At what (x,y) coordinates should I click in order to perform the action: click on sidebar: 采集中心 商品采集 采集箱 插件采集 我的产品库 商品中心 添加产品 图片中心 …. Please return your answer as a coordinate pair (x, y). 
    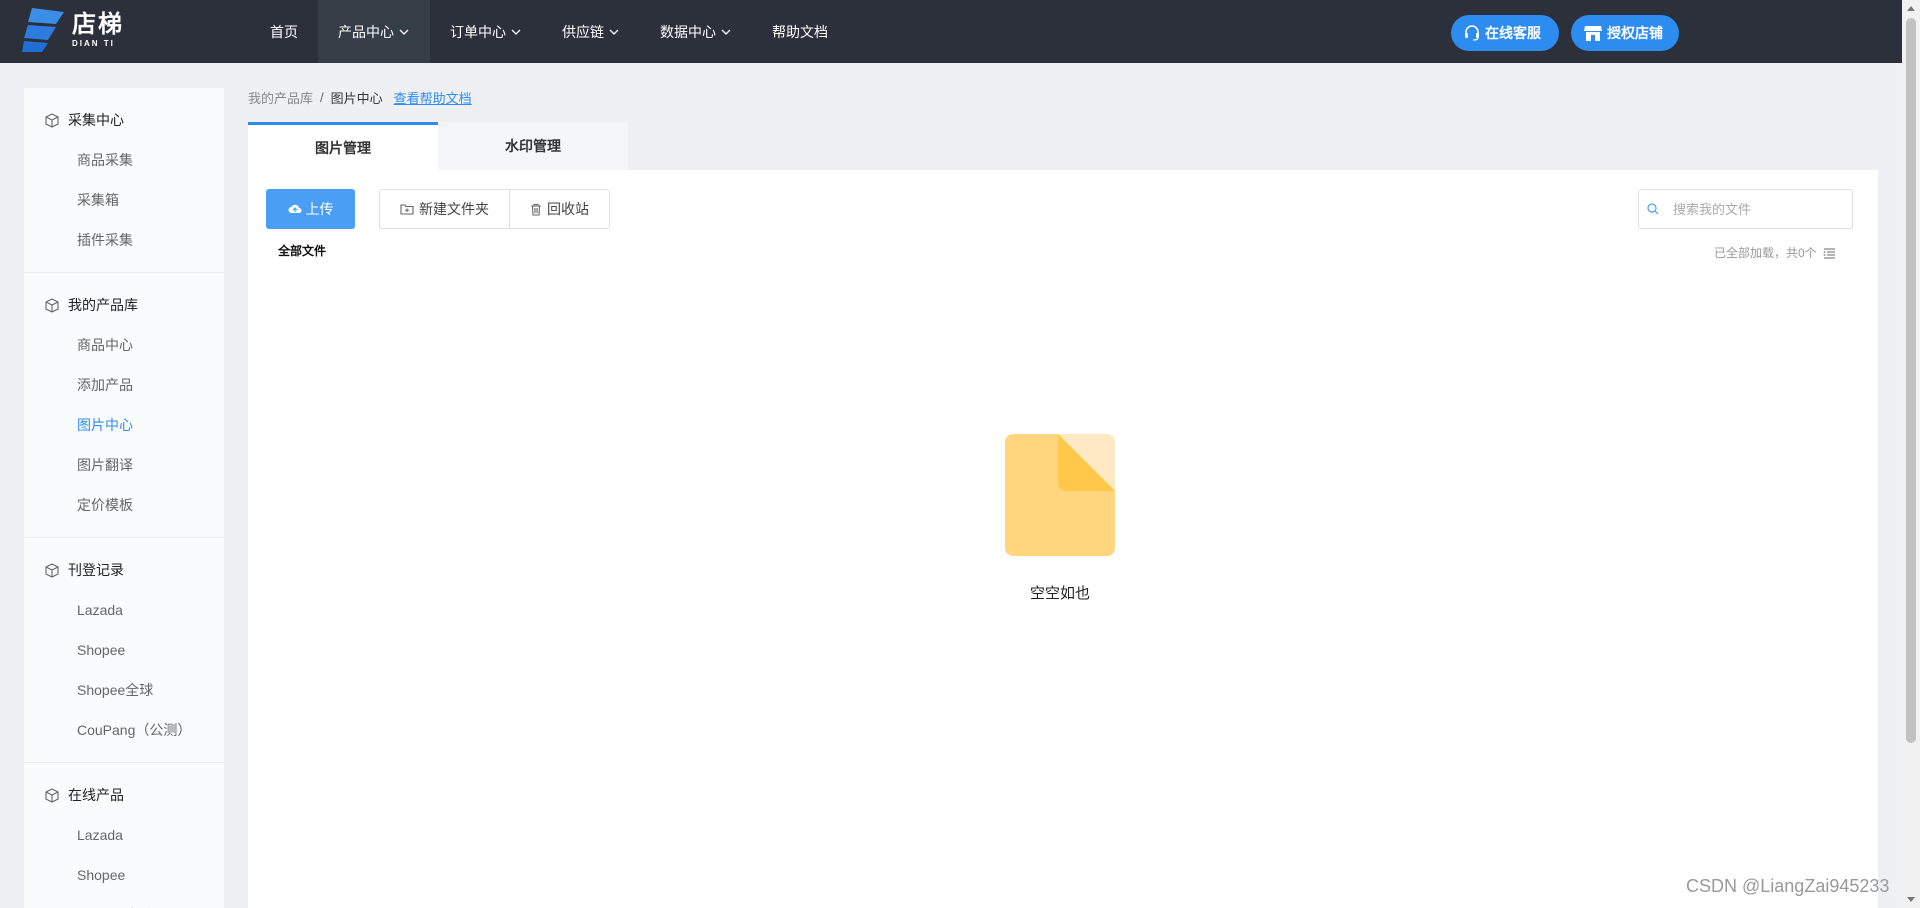
    Looking at the image, I should click on (124, 498).